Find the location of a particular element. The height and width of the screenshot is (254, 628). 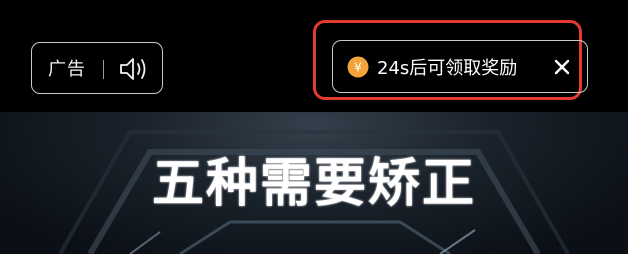

close-icon is located at coordinates (562, 67).